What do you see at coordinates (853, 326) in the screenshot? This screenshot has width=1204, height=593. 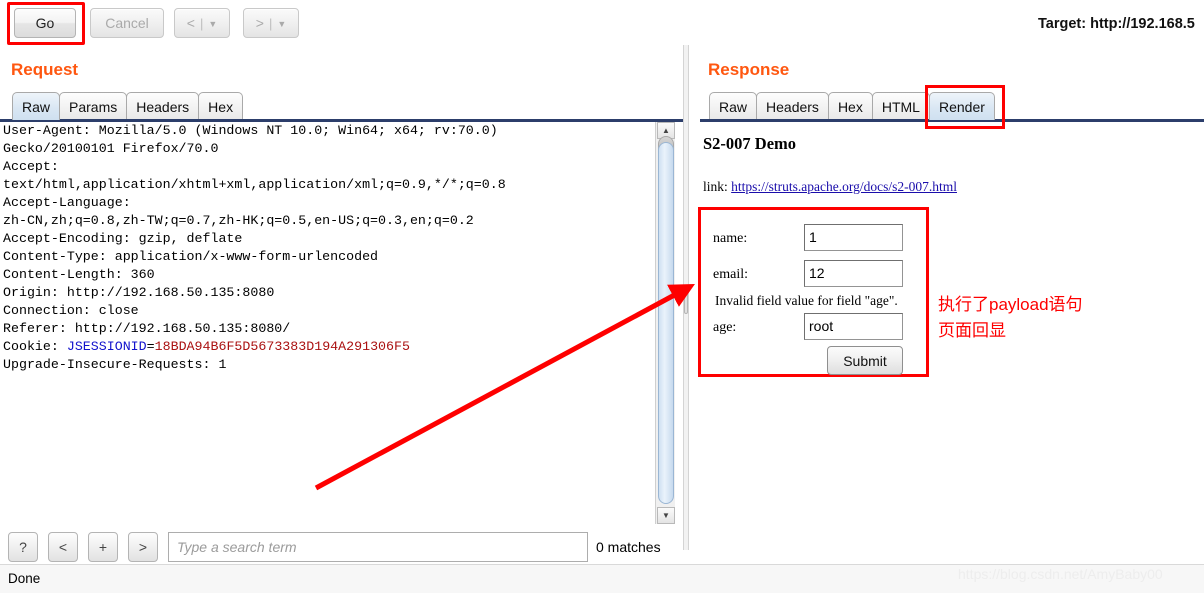 I see `age-input: root` at bounding box center [853, 326].